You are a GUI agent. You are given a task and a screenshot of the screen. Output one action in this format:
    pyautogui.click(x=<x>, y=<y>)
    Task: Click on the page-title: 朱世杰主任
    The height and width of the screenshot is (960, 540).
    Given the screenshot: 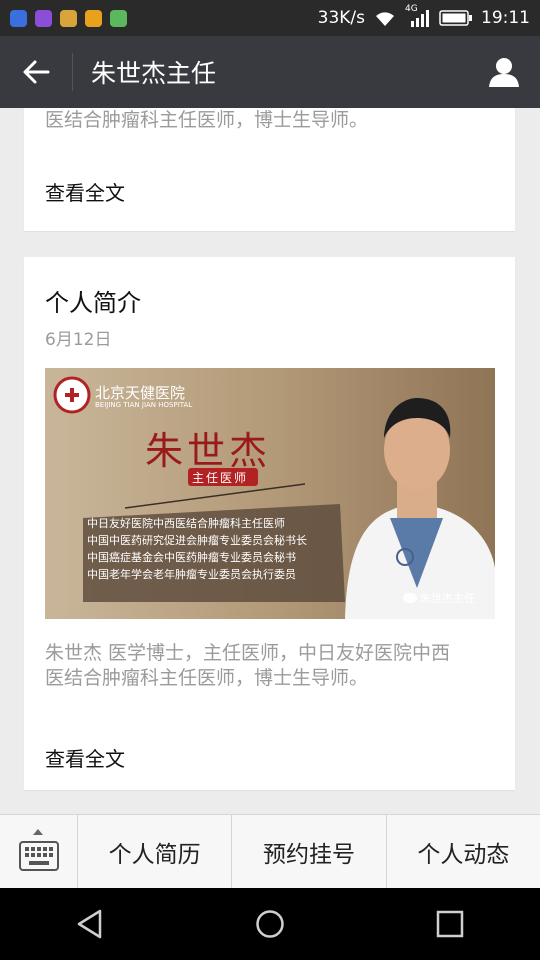 What is the action you would take?
    pyautogui.click(x=154, y=73)
    